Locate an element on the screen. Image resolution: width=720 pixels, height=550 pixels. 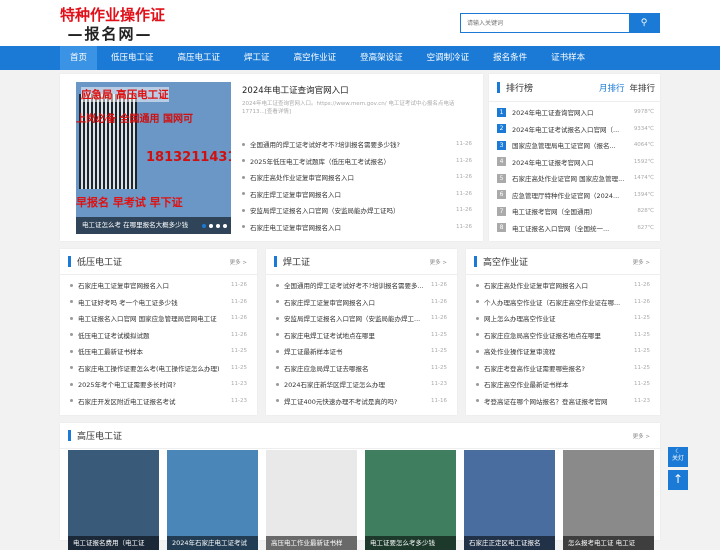
list-item: 电工证好考吗 考一个电工证多少钱 11-26 is located at coordinates (158, 302).